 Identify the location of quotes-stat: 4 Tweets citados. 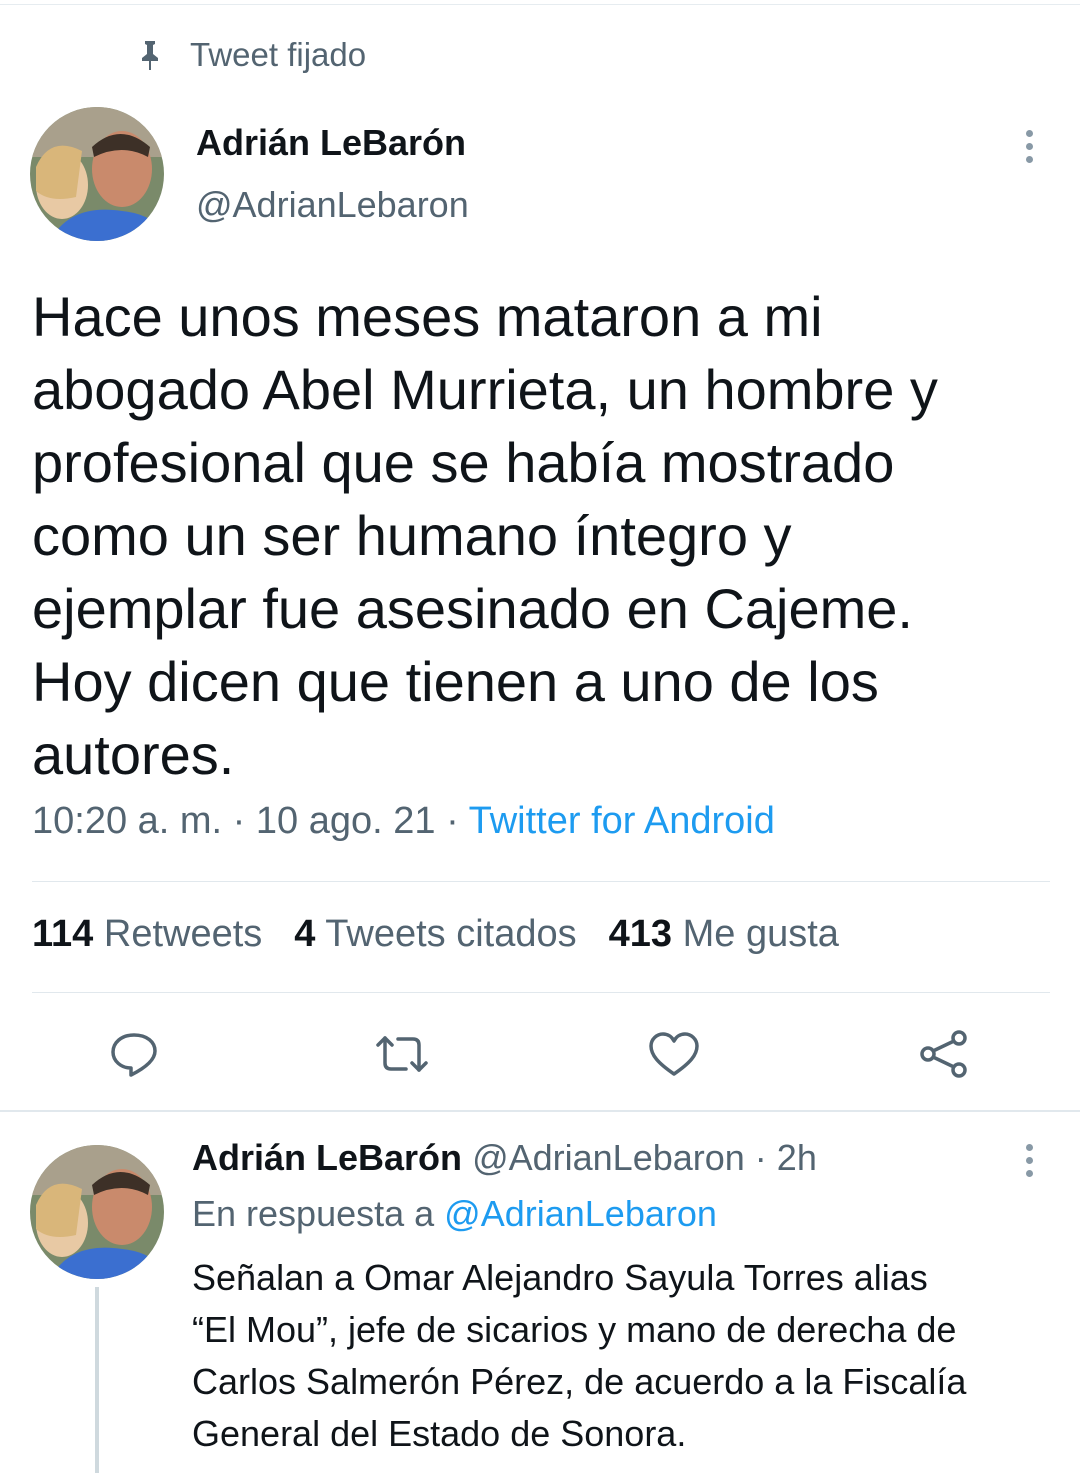
(435, 934).